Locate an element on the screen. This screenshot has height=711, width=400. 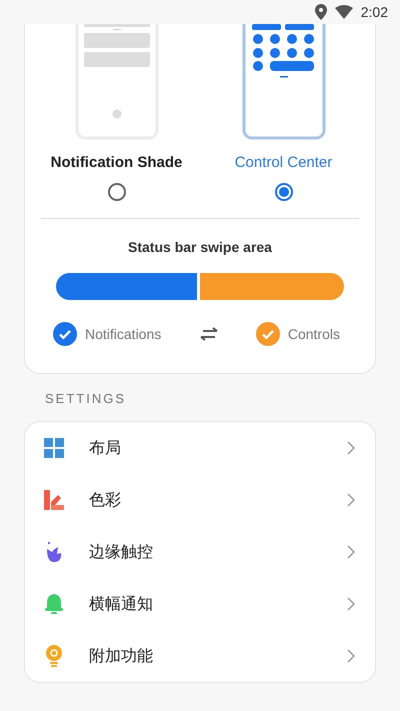
legend-label: Controls is located at coordinates (314, 334).